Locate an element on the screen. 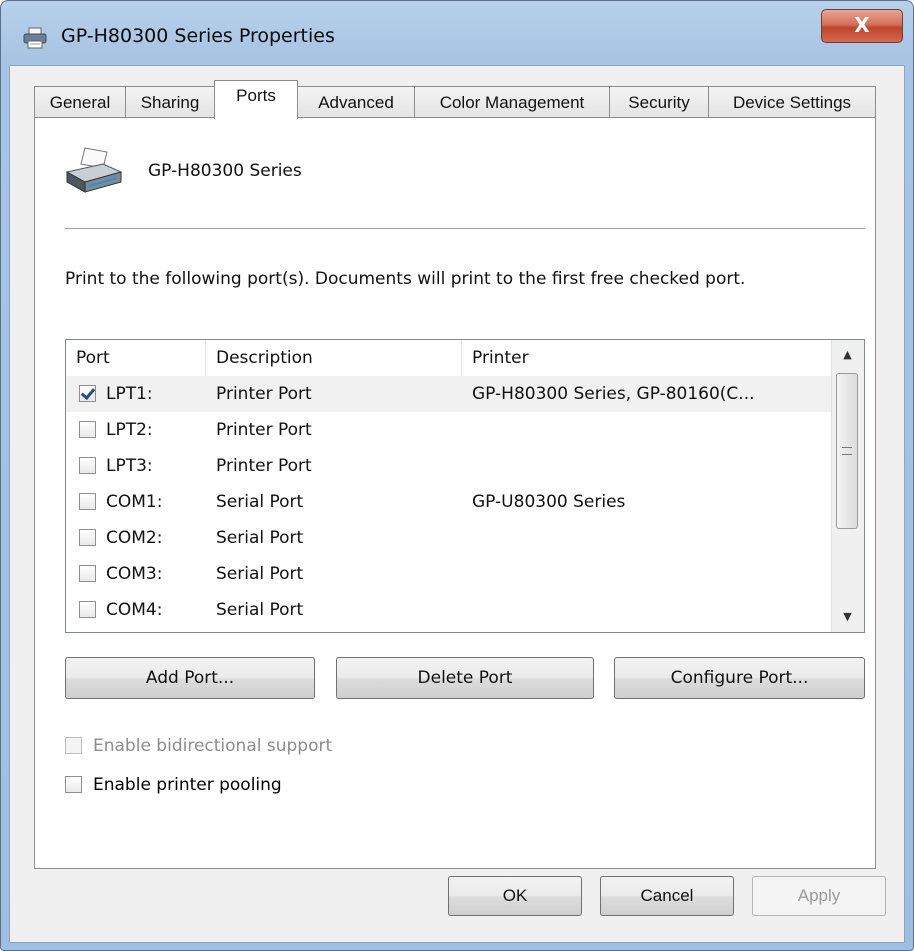 The height and width of the screenshot is (951, 914). tab-security: Security is located at coordinates (659, 102).